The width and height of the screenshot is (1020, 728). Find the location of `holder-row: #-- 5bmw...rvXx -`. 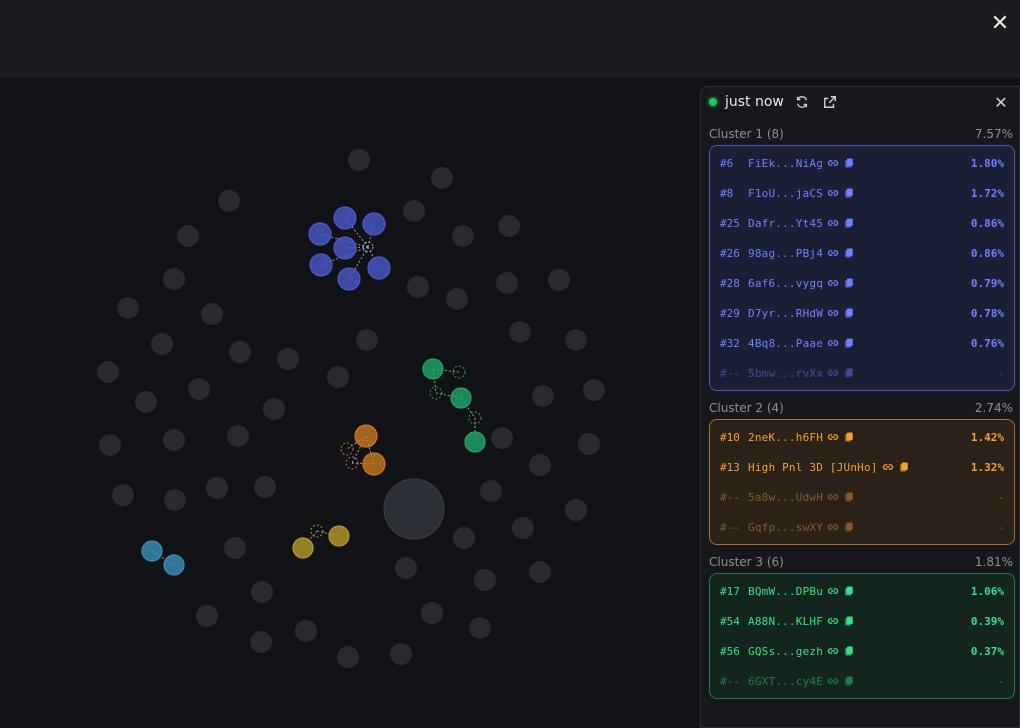

holder-row: #-- 5bmw...rvXx - is located at coordinates (862, 373).